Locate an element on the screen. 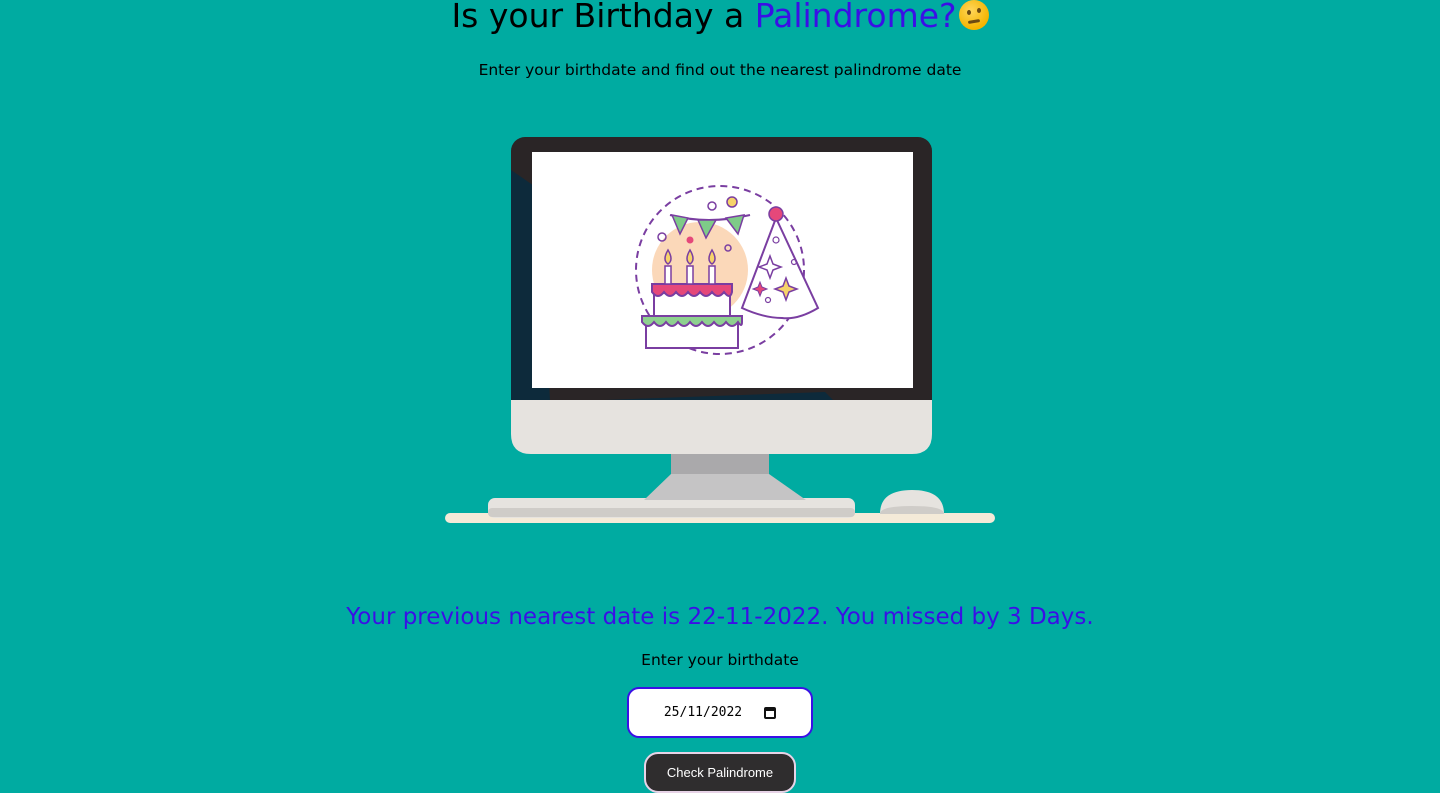 Image resolution: width=1440 pixels, height=793 pixels. birthdate-input: 25/11/2022 is located at coordinates (720, 712).